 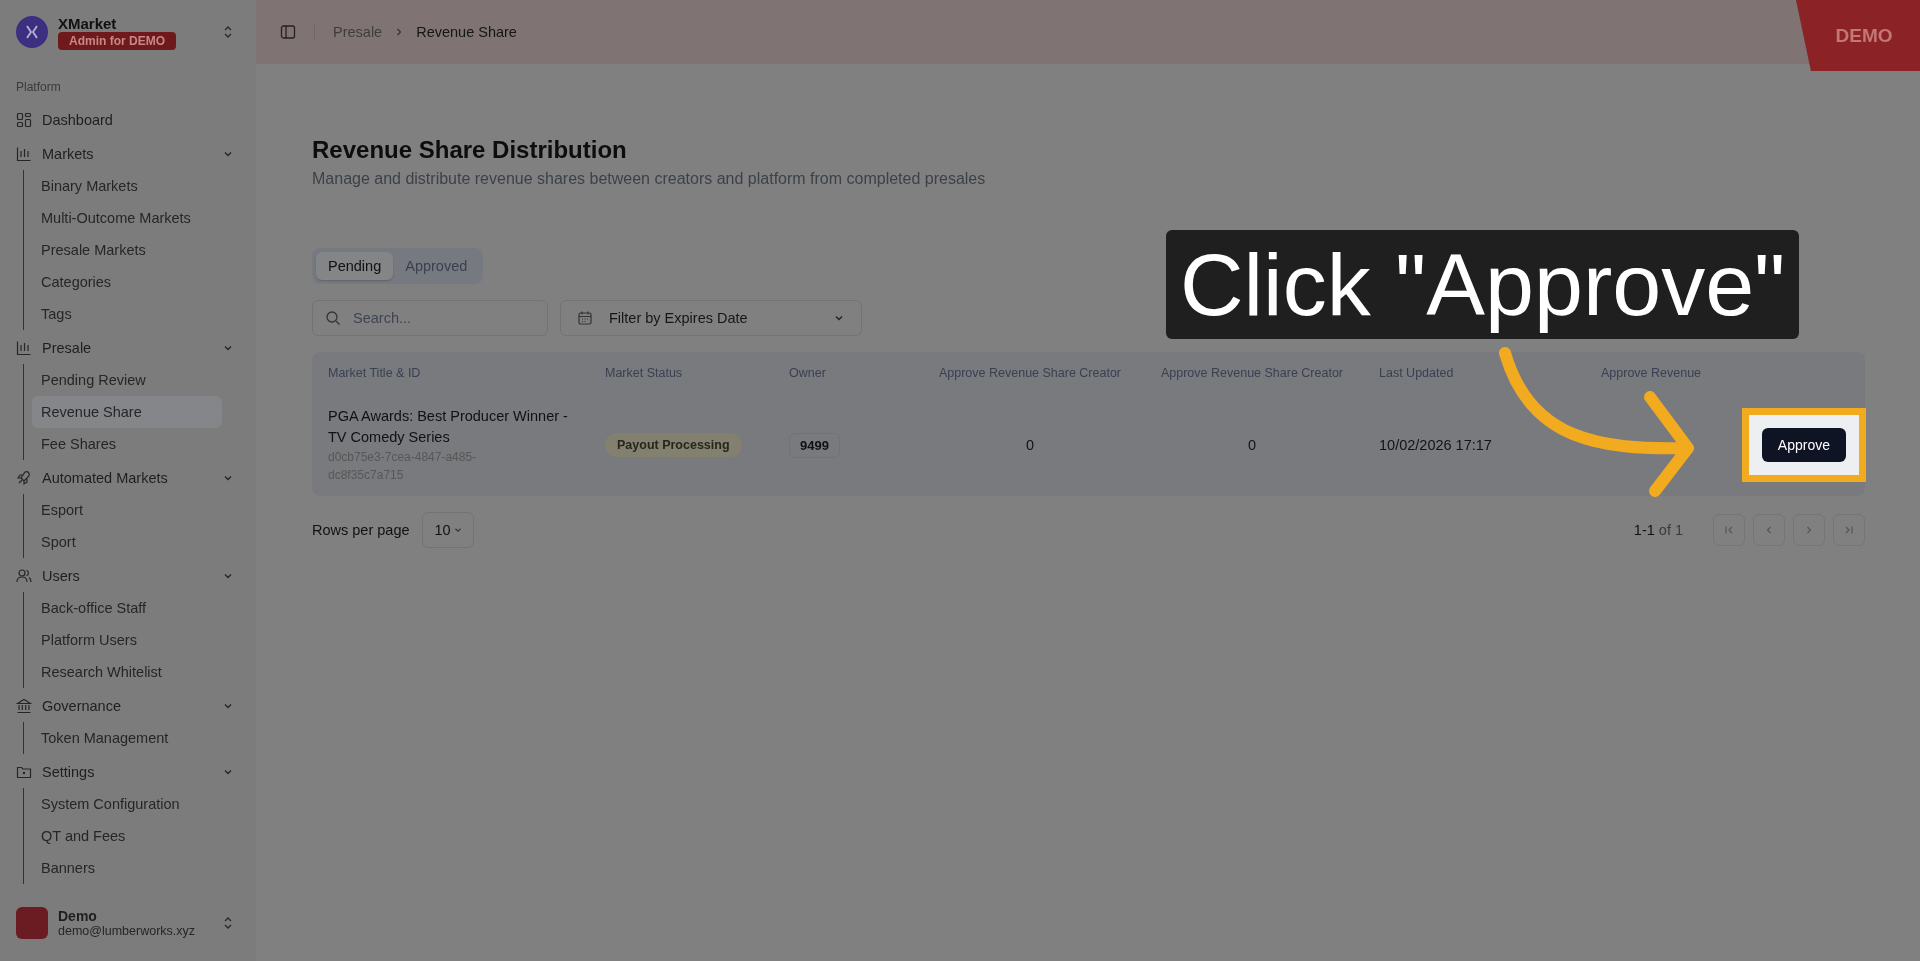 I want to click on nav-item: Sport, so click(x=127, y=542).